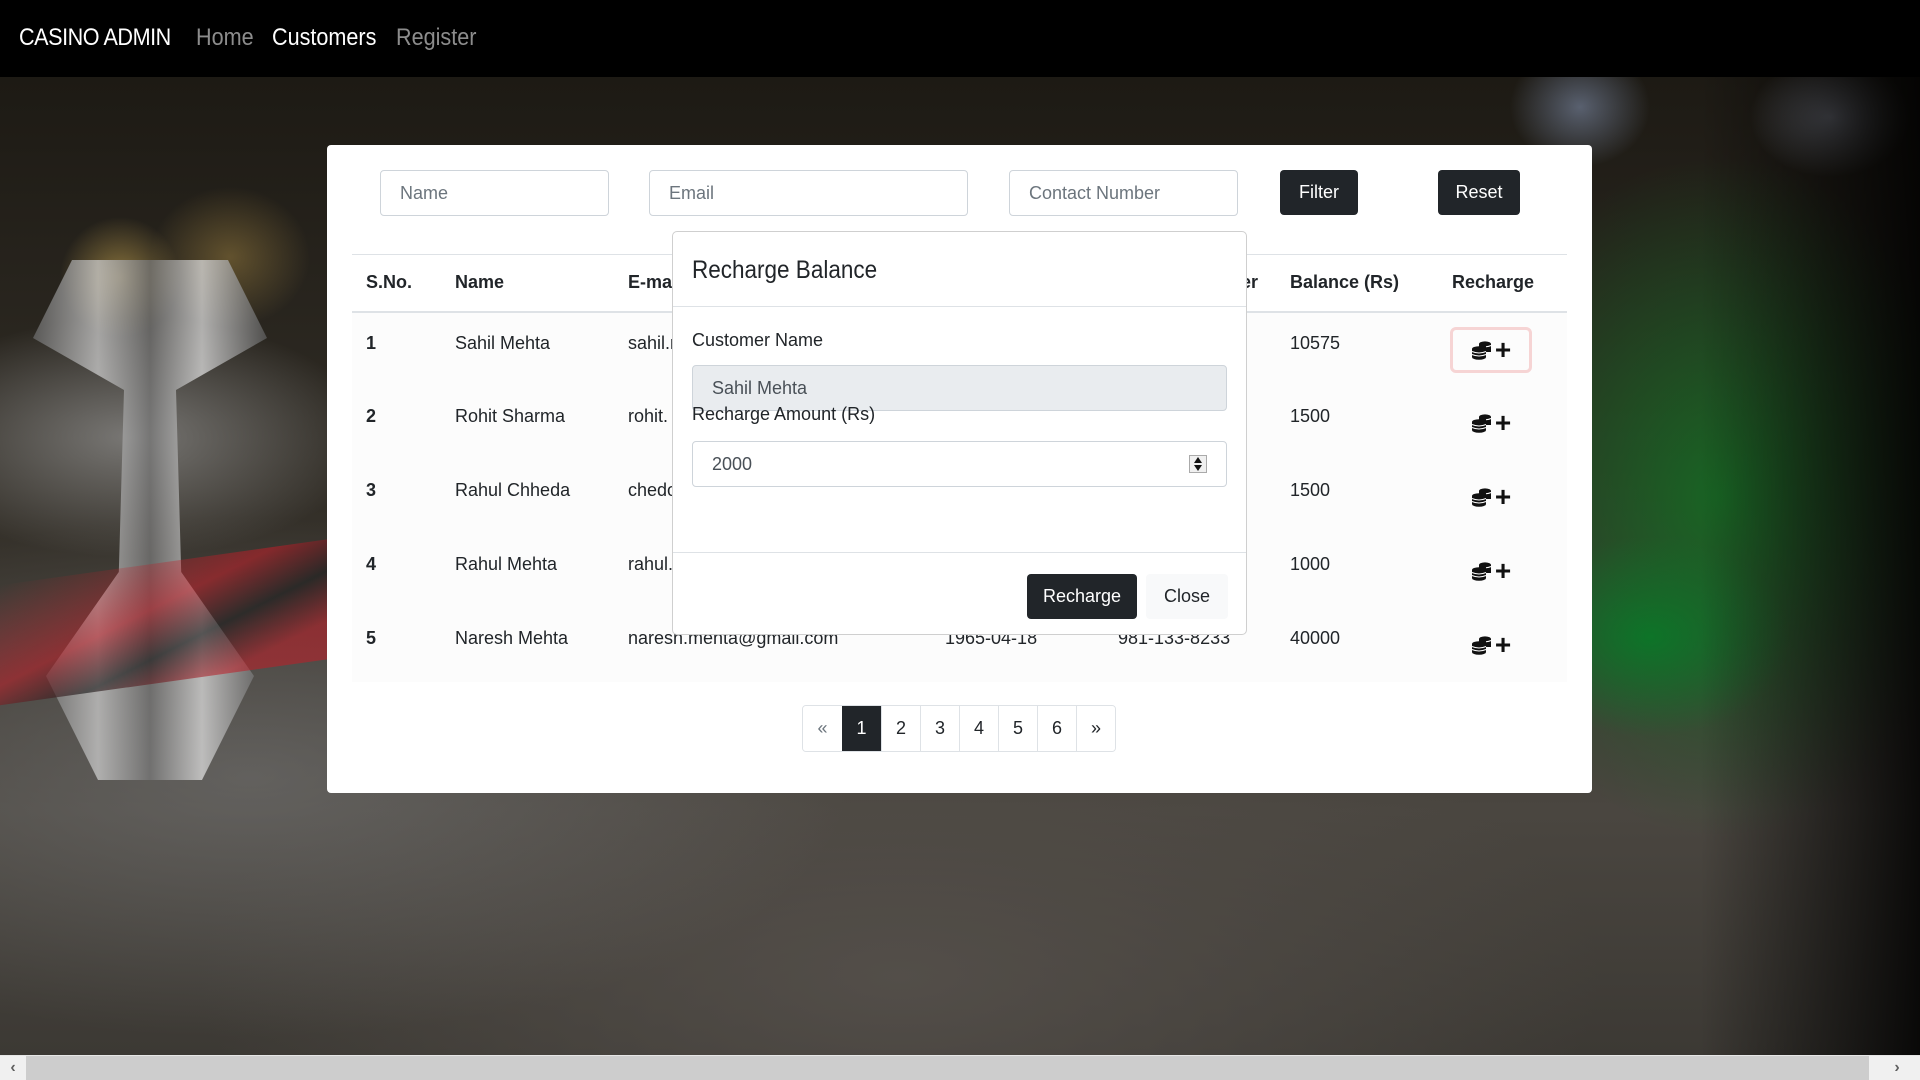  What do you see at coordinates (1095, 728) in the screenshot?
I see `pagination-next: »` at bounding box center [1095, 728].